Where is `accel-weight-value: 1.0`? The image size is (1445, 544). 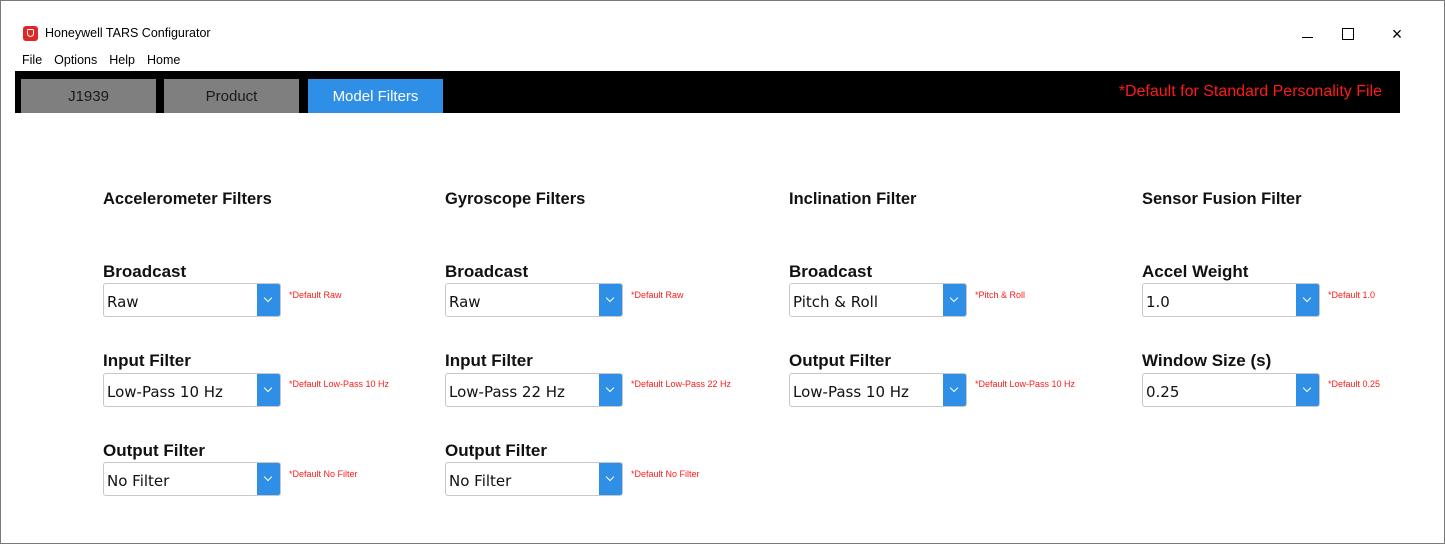
accel-weight-value: 1.0 is located at coordinates (1158, 302).